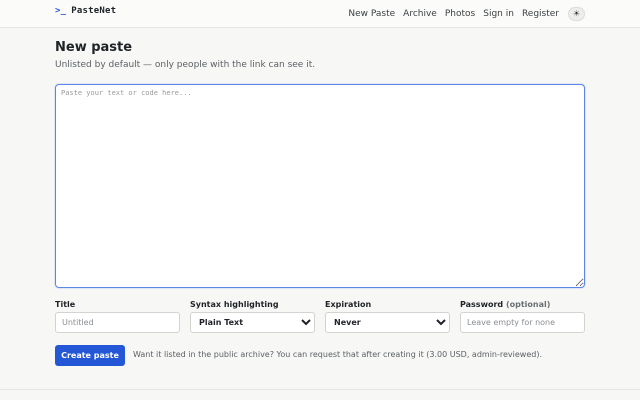 The width and height of the screenshot is (640, 400). Describe the element at coordinates (320, 389) in the screenshot. I see `footer-divider` at that location.